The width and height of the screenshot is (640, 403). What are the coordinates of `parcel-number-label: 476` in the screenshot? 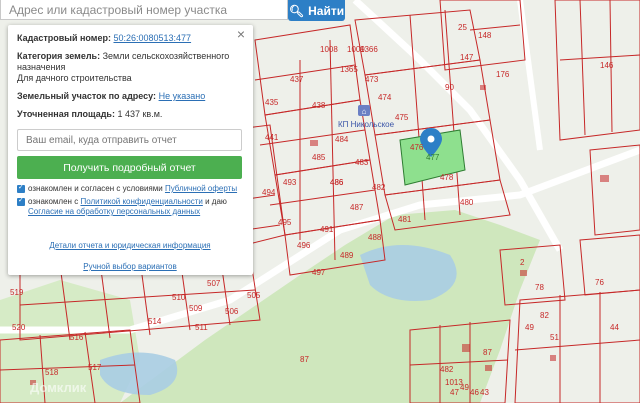 It's located at (417, 147).